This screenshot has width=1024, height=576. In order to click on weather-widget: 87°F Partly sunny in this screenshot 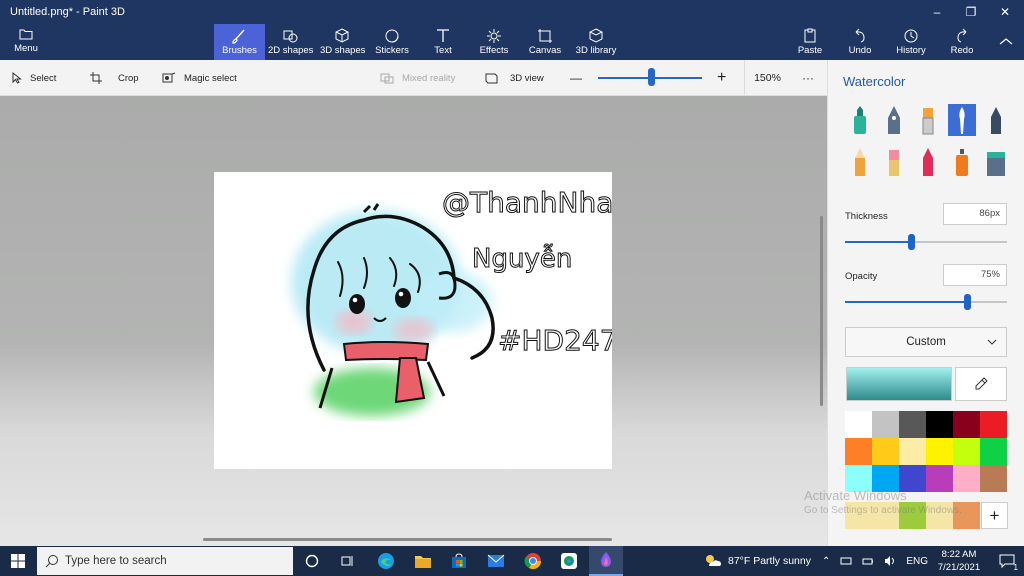, I will do `click(757, 561)`.